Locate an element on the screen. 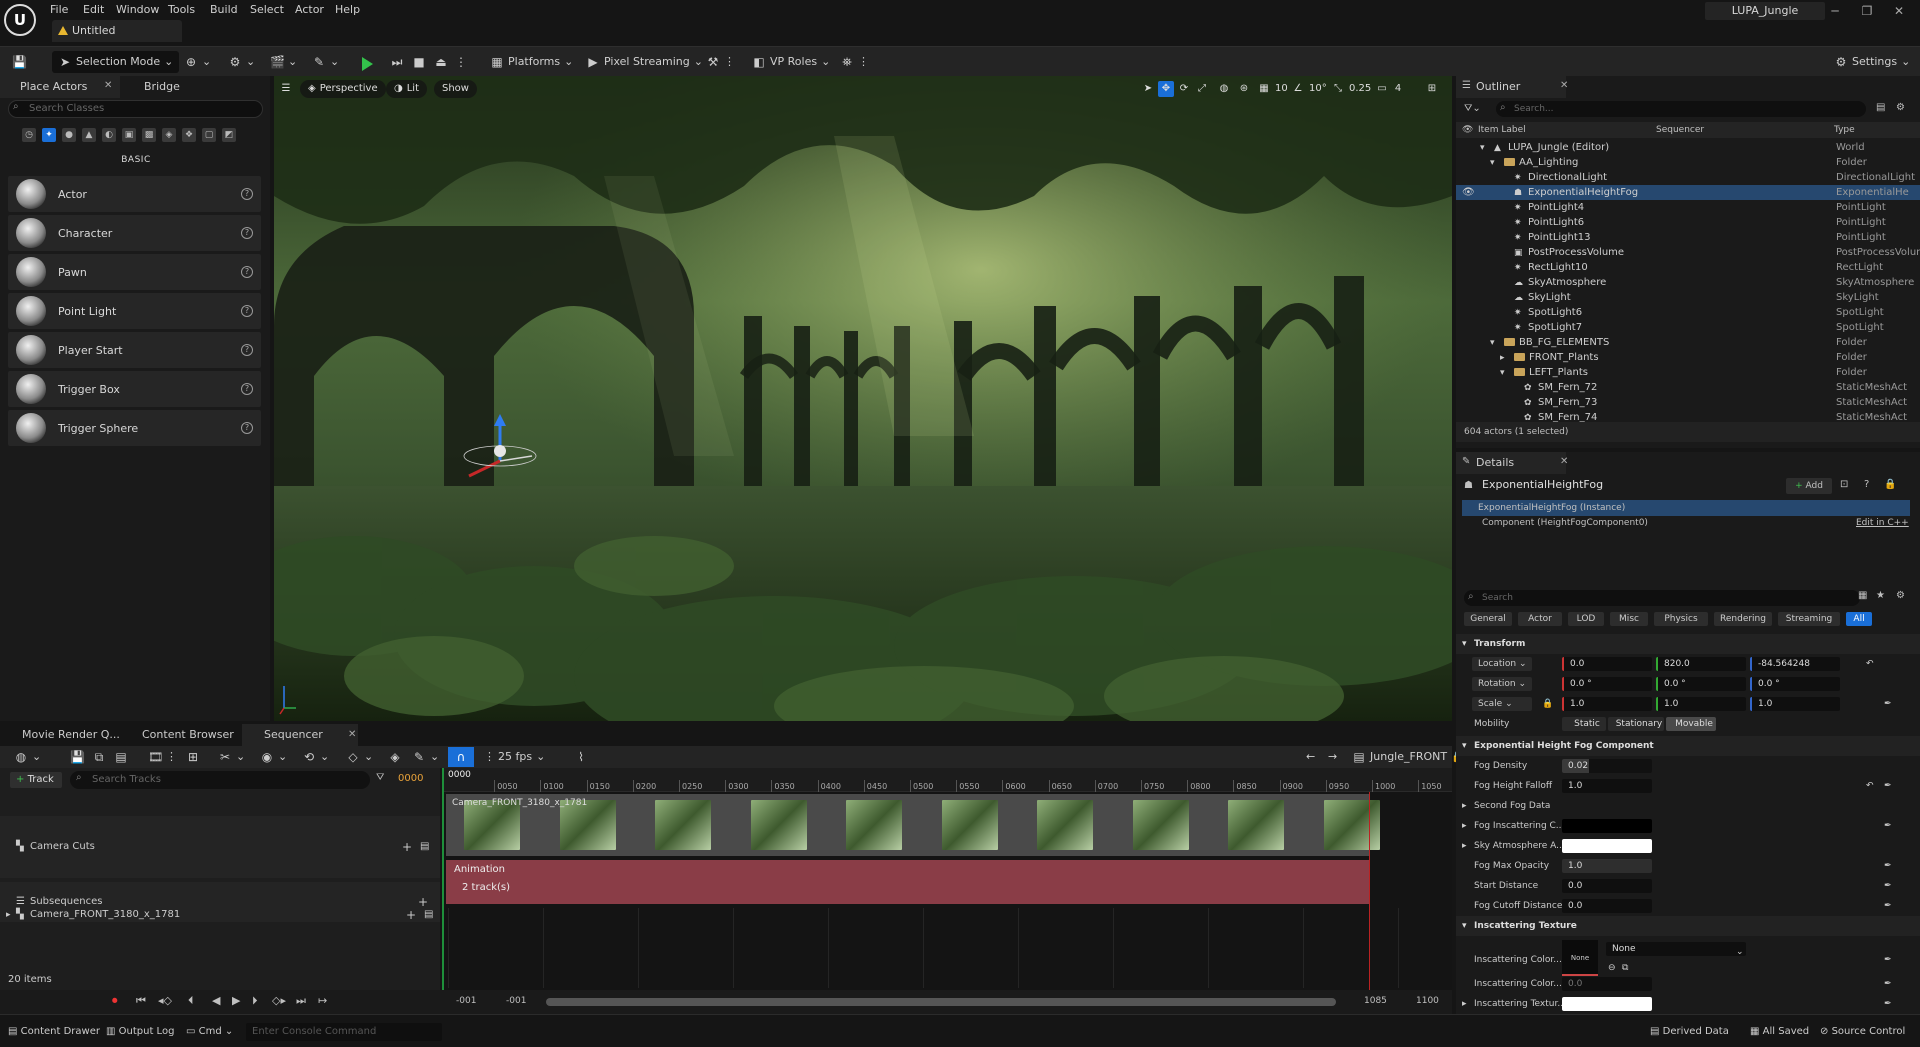  search-tracks-input: Search Tracks is located at coordinates (220, 780).